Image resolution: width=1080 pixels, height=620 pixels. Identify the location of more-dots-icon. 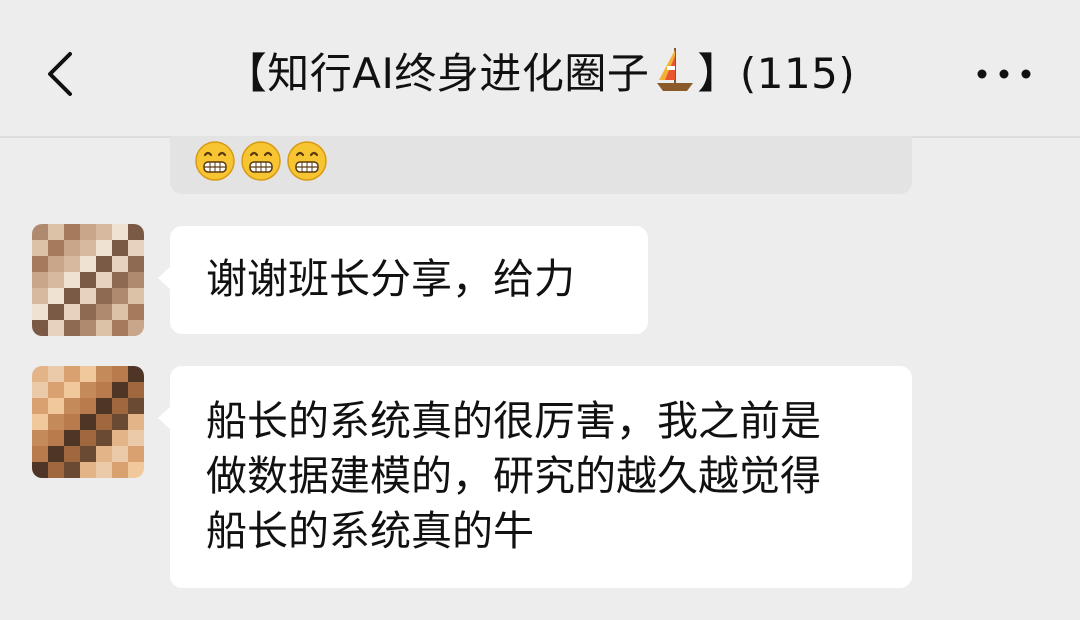
(1004, 74).